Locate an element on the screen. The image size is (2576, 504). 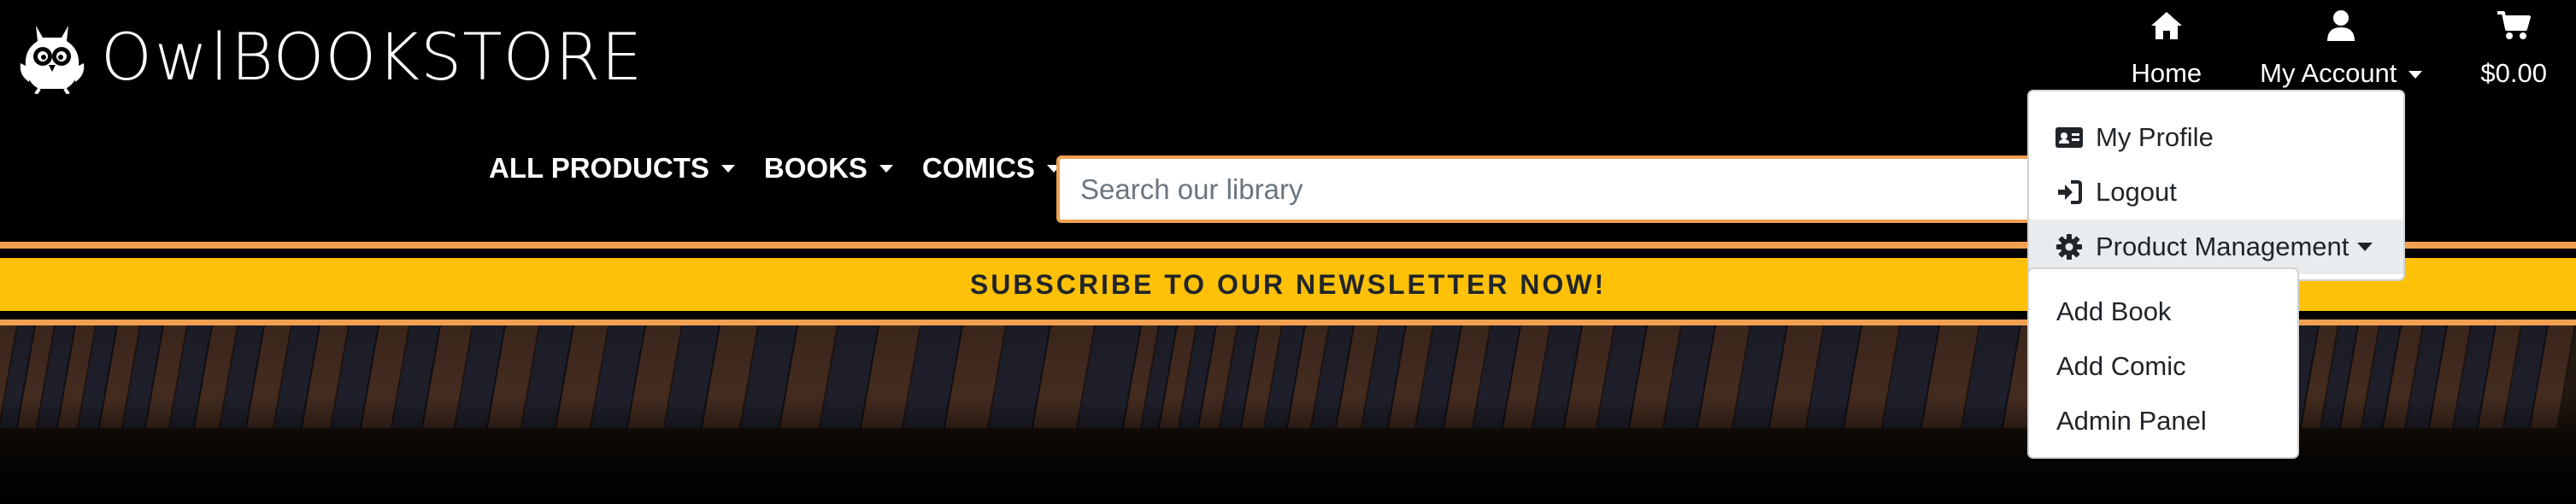
books-dropdown: BOOKS is located at coordinates (828, 168).